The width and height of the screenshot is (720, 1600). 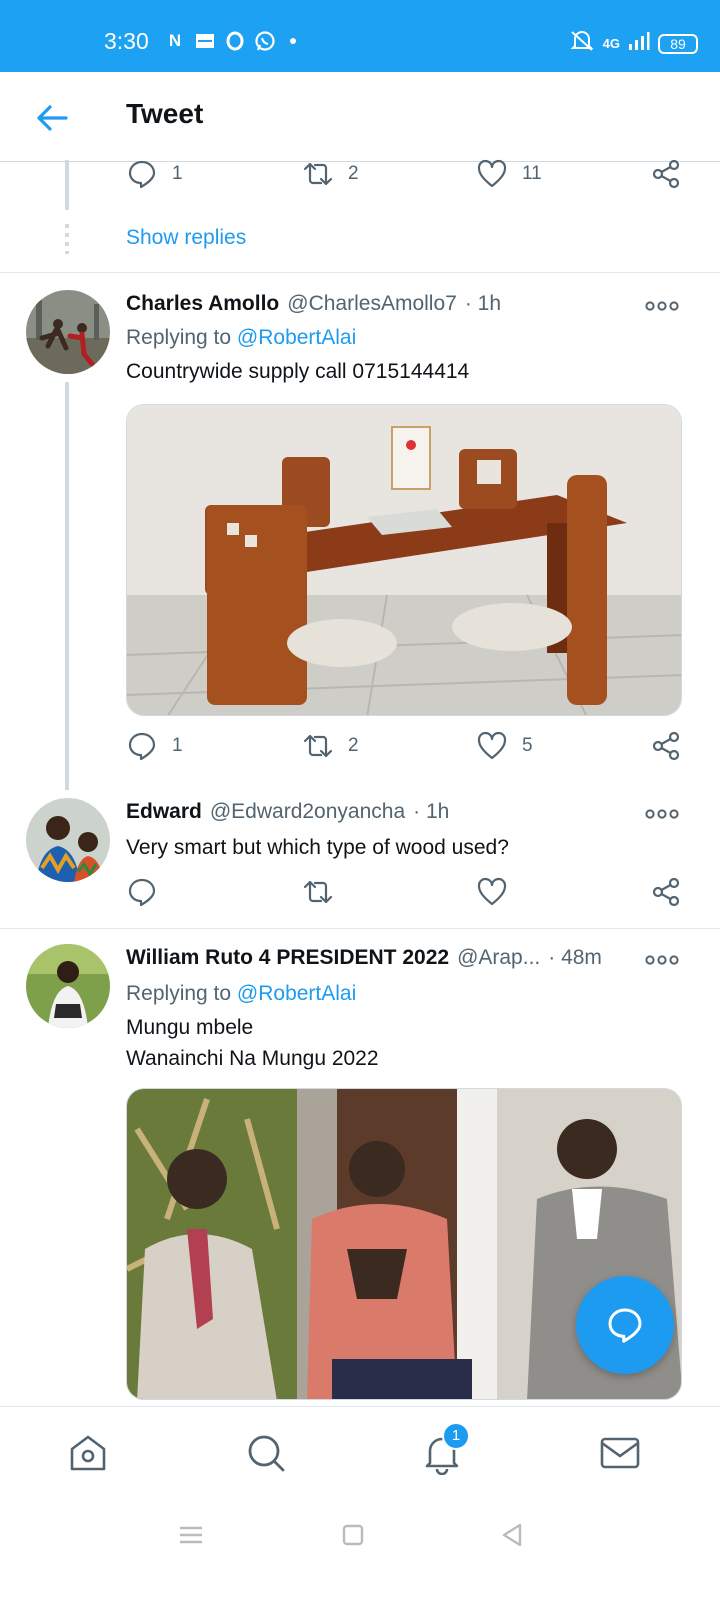 I want to click on compose-reply-button, so click(x=625, y=1325).